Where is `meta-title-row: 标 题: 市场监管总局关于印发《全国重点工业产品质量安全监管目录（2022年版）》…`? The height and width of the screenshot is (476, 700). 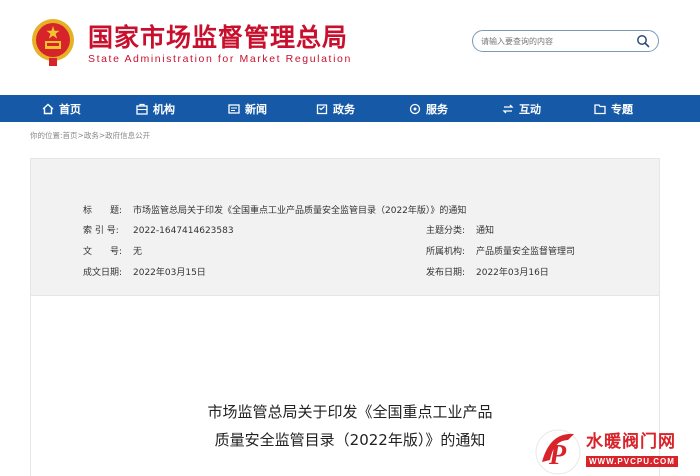 meta-title-row: 标 题: 市场监管总局关于印发《全国重点工业产品质量安全监管目录（2022年版）》… is located at coordinates (274, 209).